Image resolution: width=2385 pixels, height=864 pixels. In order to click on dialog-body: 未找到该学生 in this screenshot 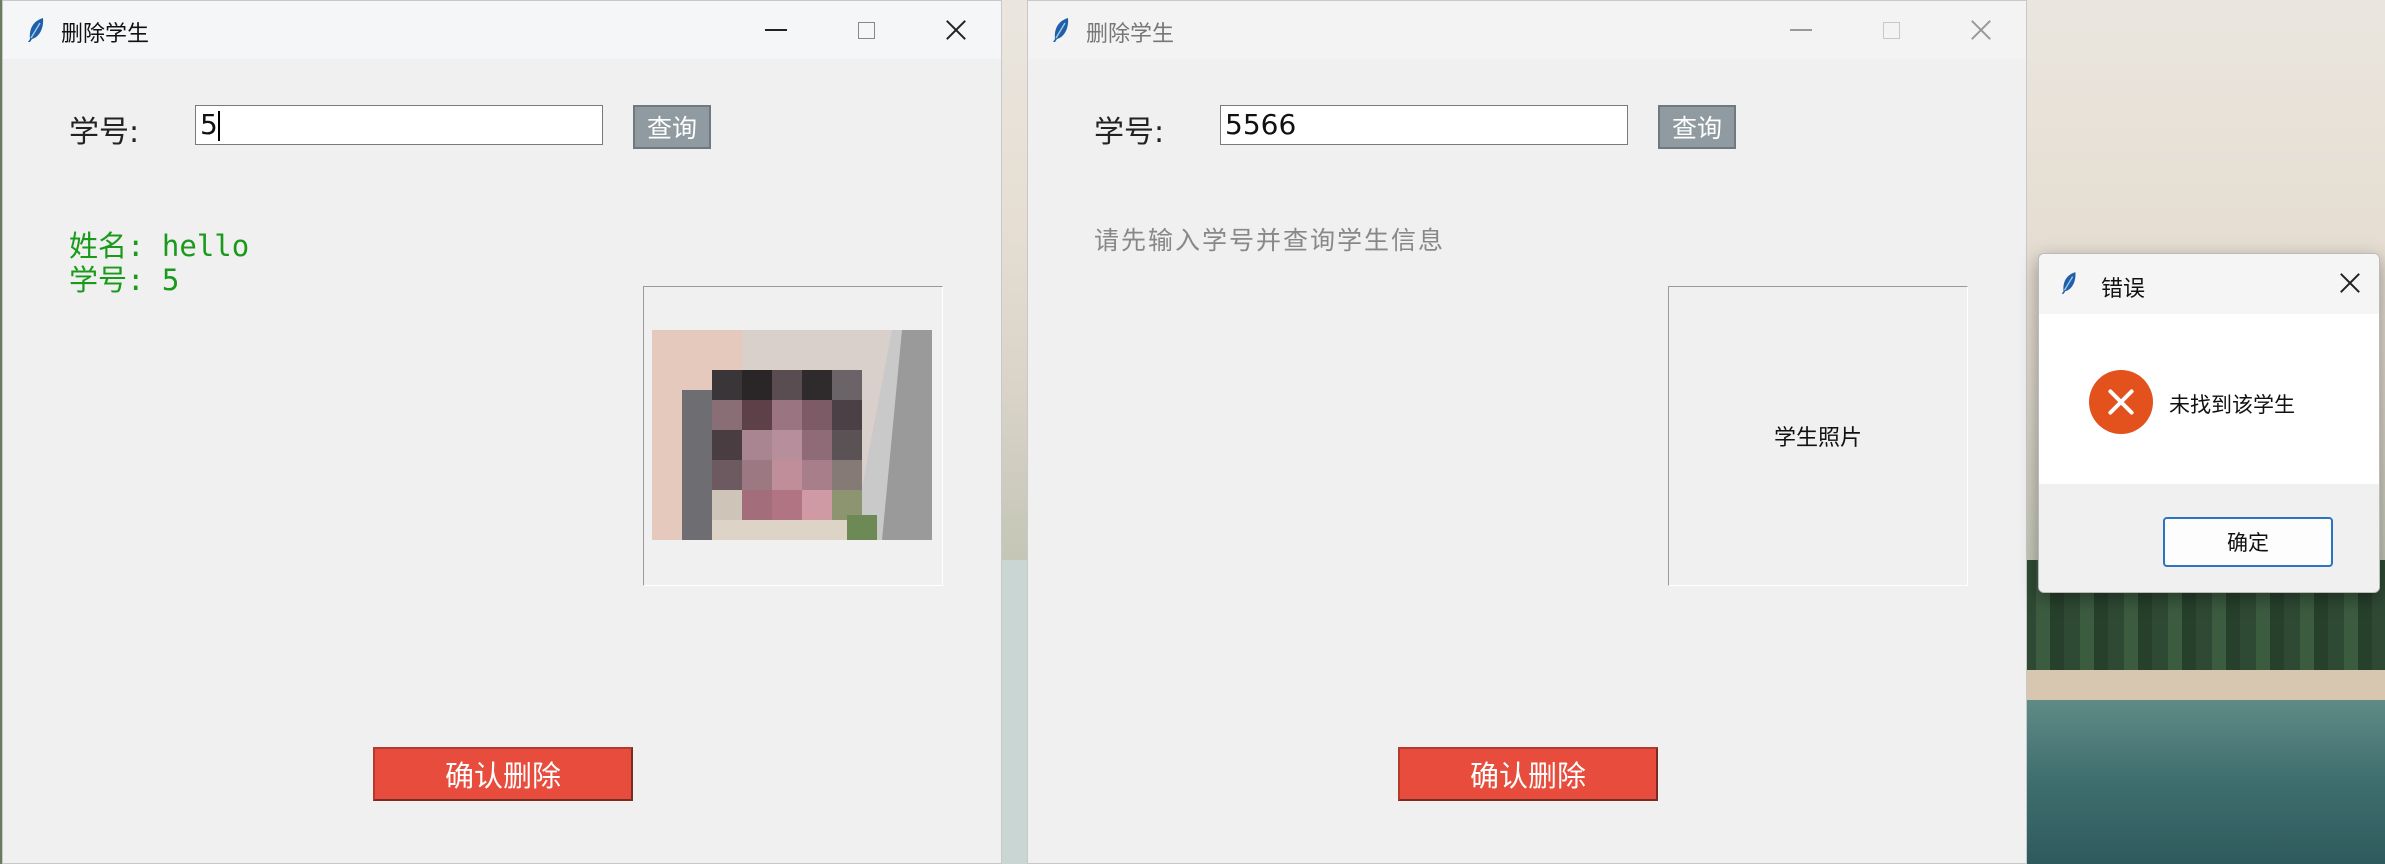, I will do `click(2209, 399)`.